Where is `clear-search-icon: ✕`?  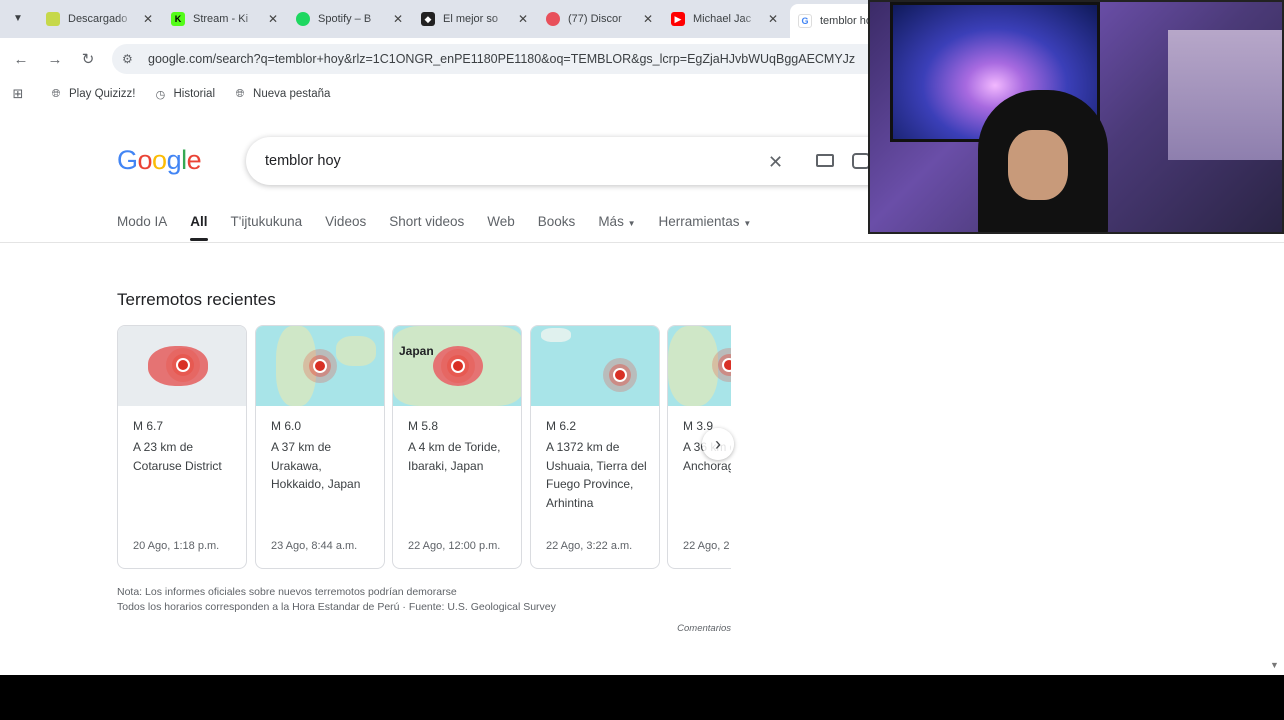 clear-search-icon: ✕ is located at coordinates (775, 162).